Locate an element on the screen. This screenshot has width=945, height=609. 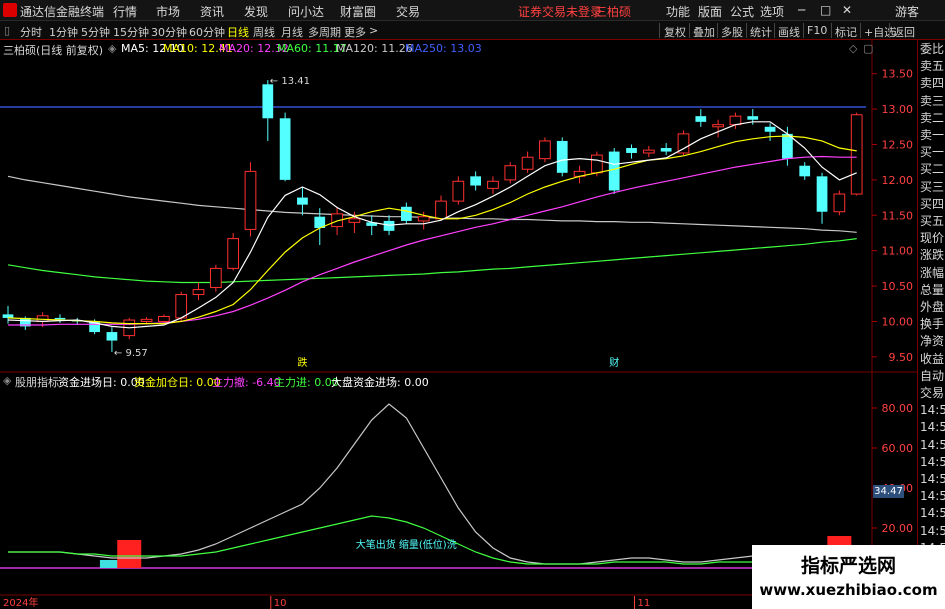
price-axis-label: 9.50 is located at coordinates (901, 357).